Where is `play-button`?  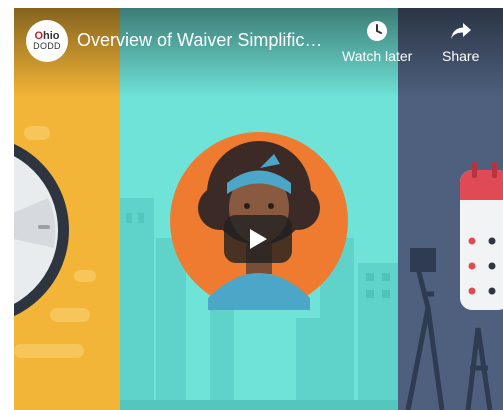
play-button is located at coordinates (258, 239).